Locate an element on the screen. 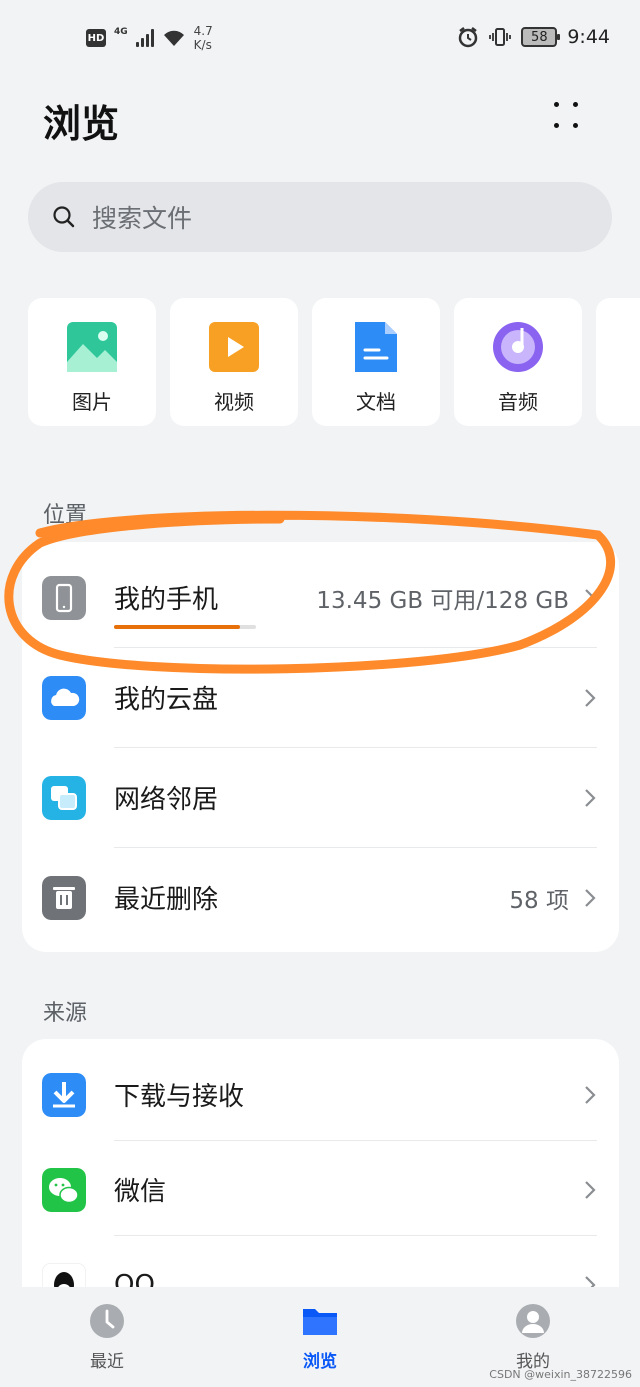 The height and width of the screenshot is (1387, 640). nav-recent: 最近 is located at coordinates (107, 1337).